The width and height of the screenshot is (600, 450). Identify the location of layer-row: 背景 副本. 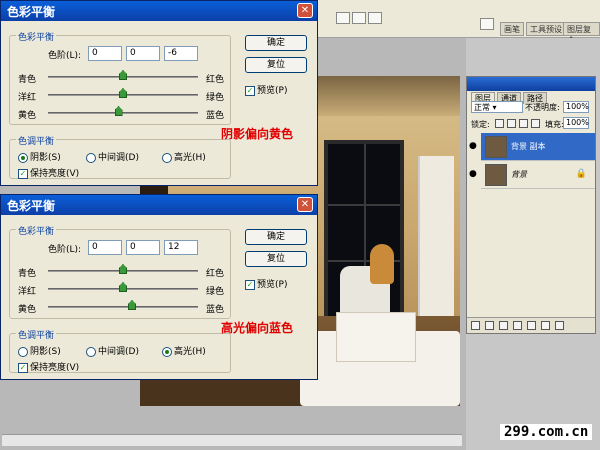
(538, 147).